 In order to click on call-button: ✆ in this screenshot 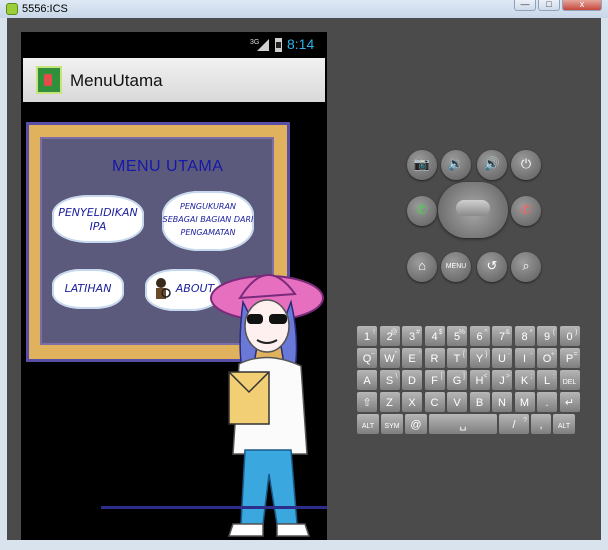, I will do `click(422, 211)`.